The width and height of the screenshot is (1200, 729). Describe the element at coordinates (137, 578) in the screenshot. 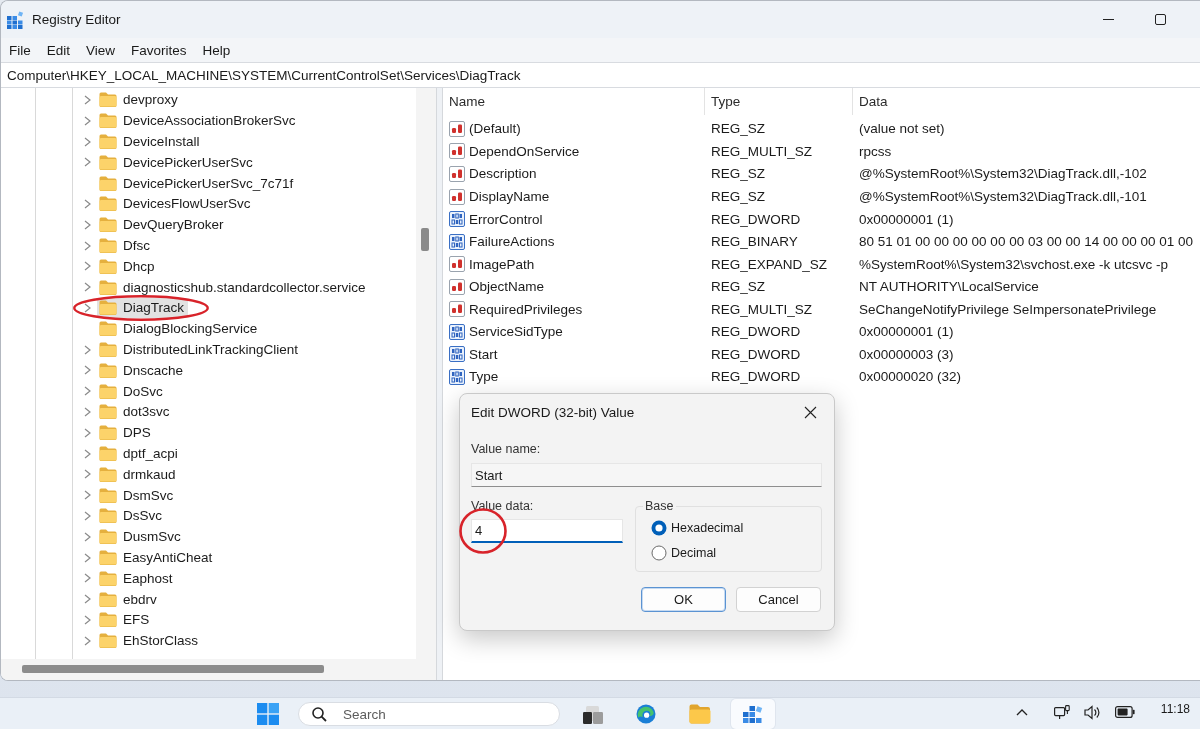

I see `tree-item: Eaphost` at that location.